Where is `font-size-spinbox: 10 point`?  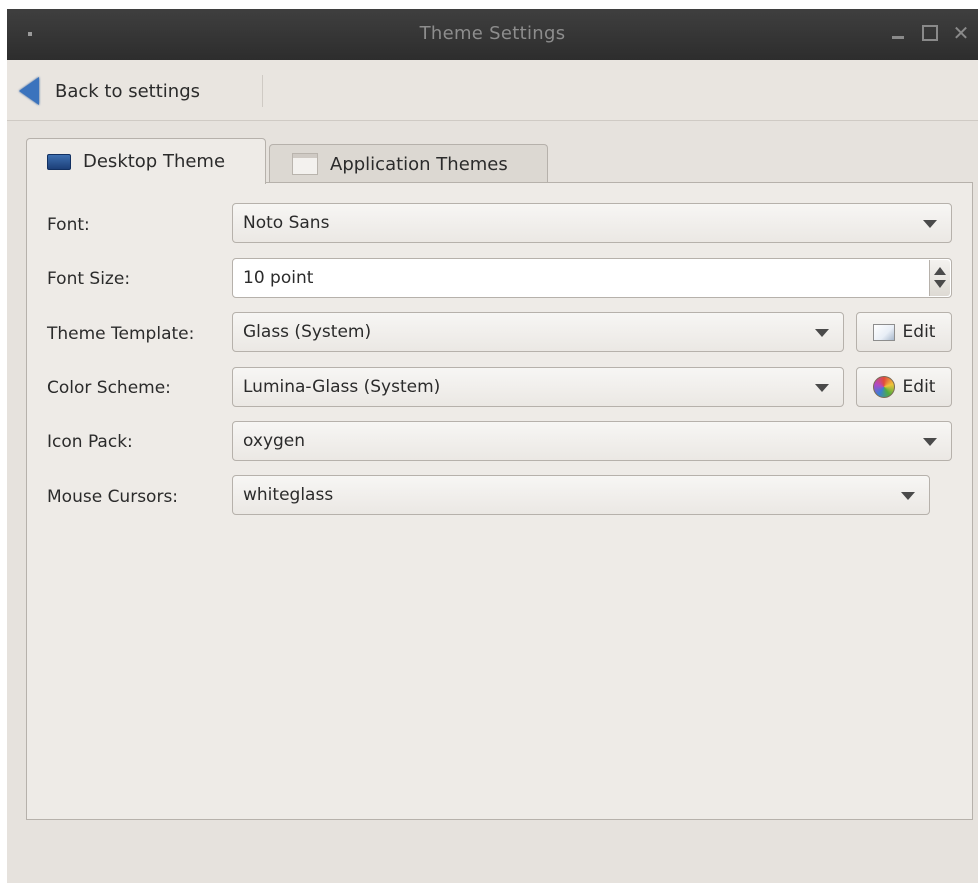
font-size-spinbox: 10 point is located at coordinates (592, 278).